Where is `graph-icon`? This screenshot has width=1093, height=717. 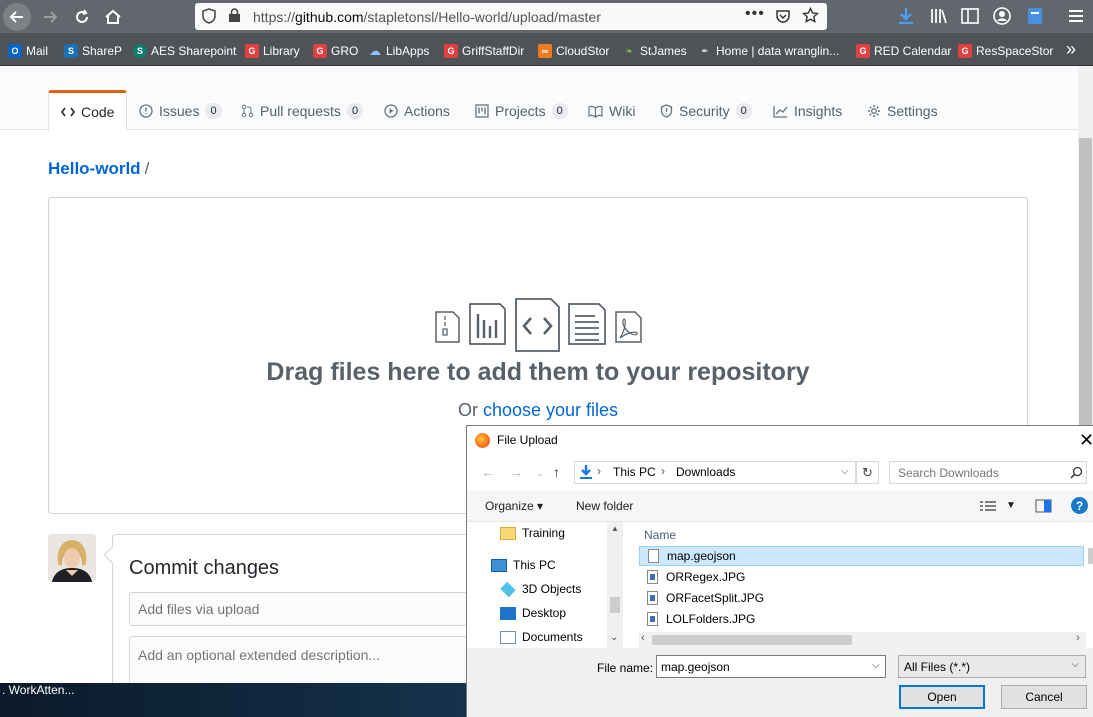
graph-icon is located at coordinates (780, 111).